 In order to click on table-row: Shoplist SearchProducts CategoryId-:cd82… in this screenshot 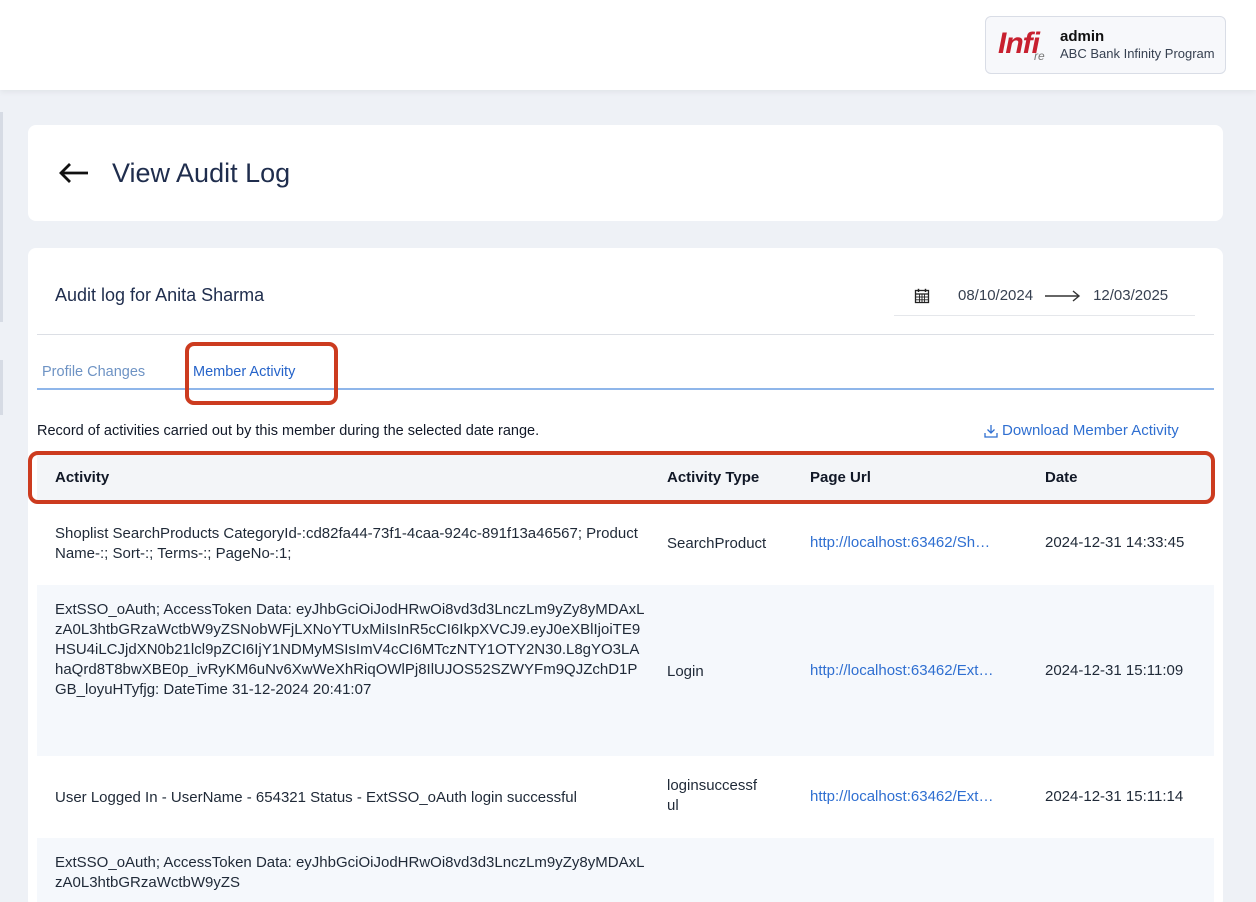, I will do `click(625, 542)`.